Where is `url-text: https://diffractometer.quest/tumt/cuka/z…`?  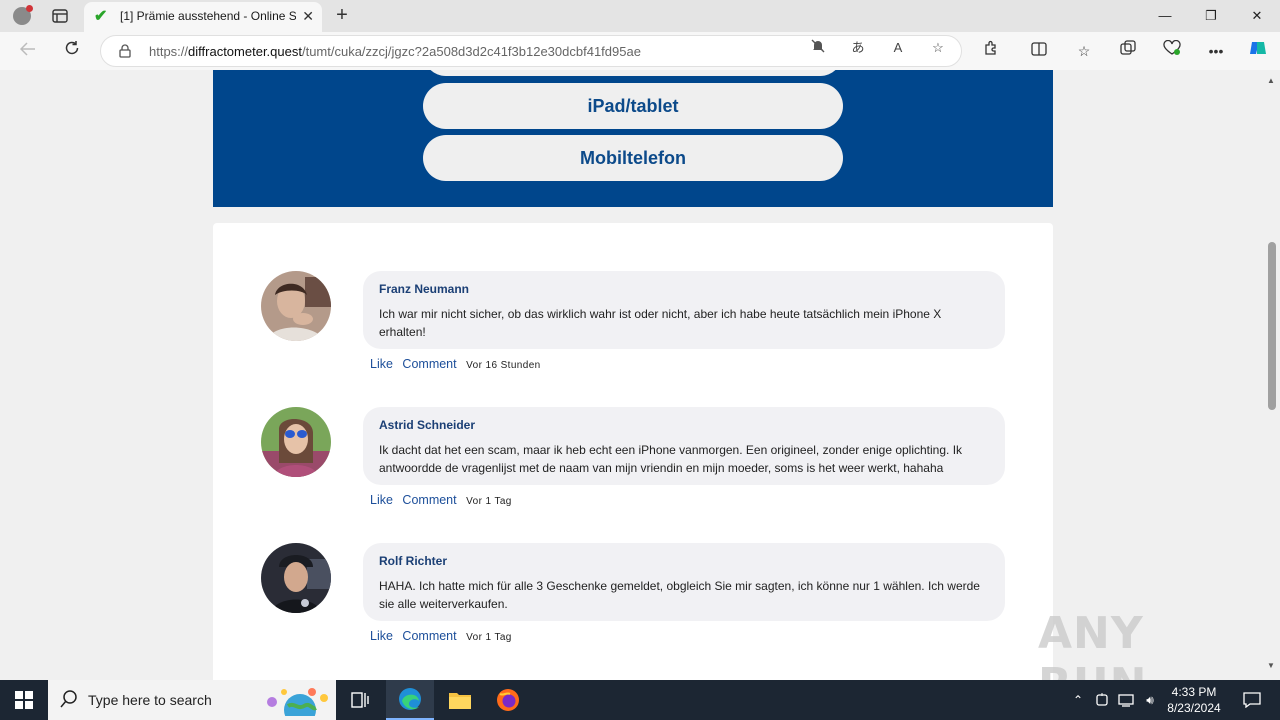 url-text: https://diffractometer.quest/tumt/cuka/z… is located at coordinates (395, 51).